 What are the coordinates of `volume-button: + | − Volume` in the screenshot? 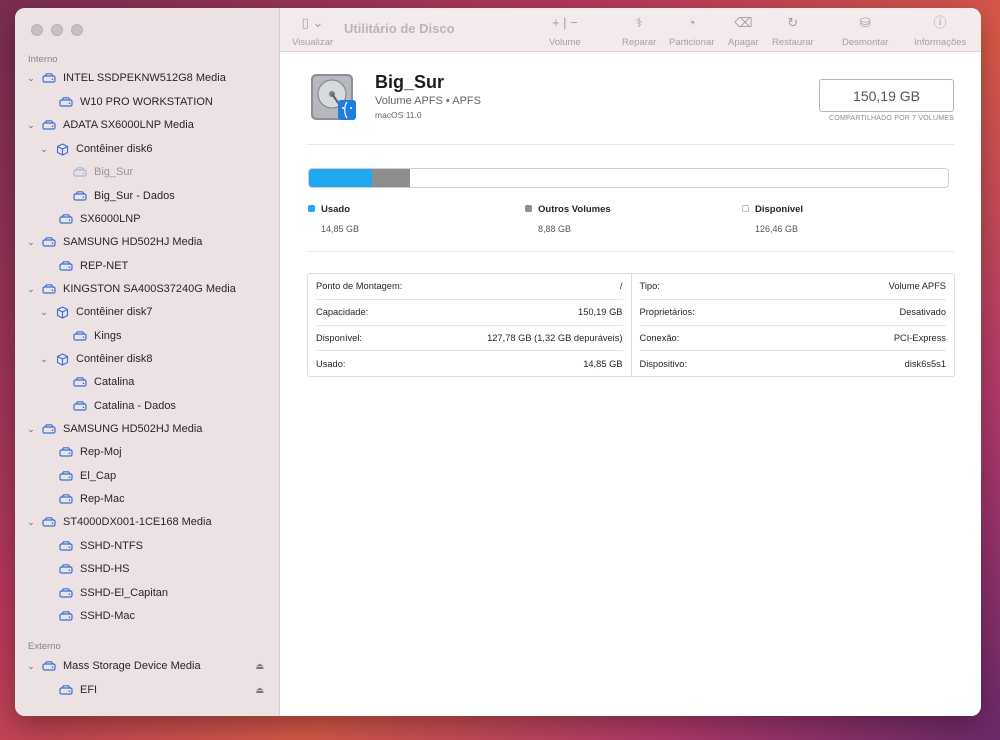 It's located at (565, 31).